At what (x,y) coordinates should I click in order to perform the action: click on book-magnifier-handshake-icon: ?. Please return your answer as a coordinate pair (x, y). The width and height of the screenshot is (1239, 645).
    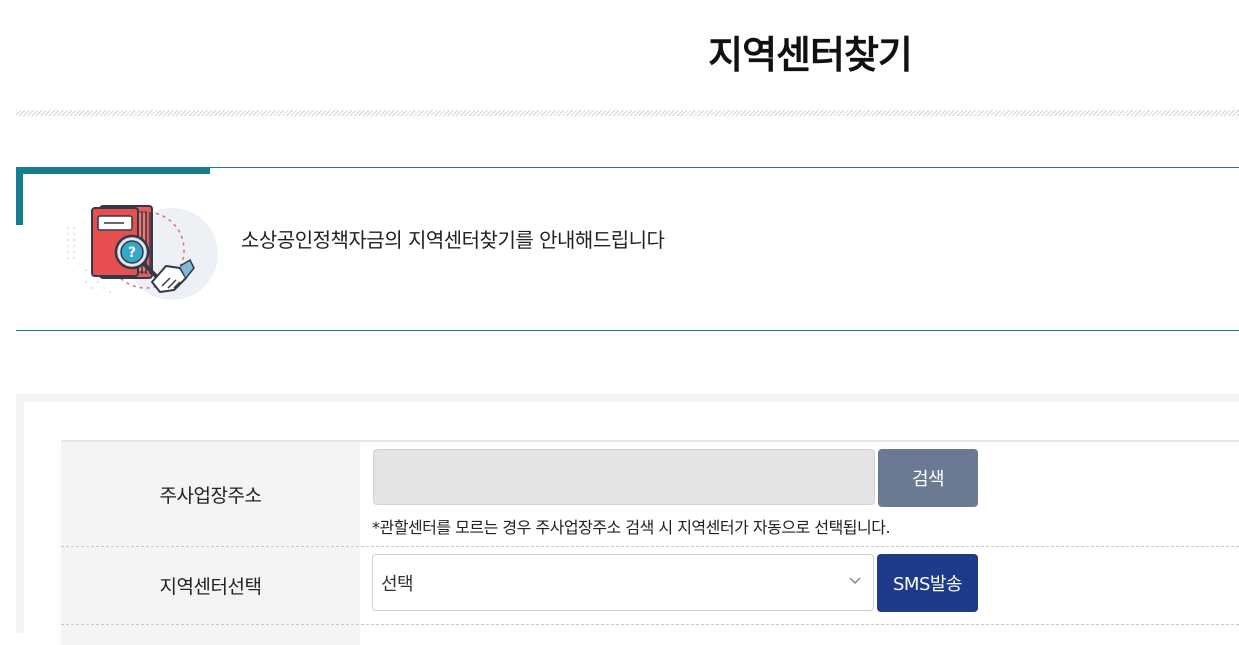
    Looking at the image, I should click on (142, 252).